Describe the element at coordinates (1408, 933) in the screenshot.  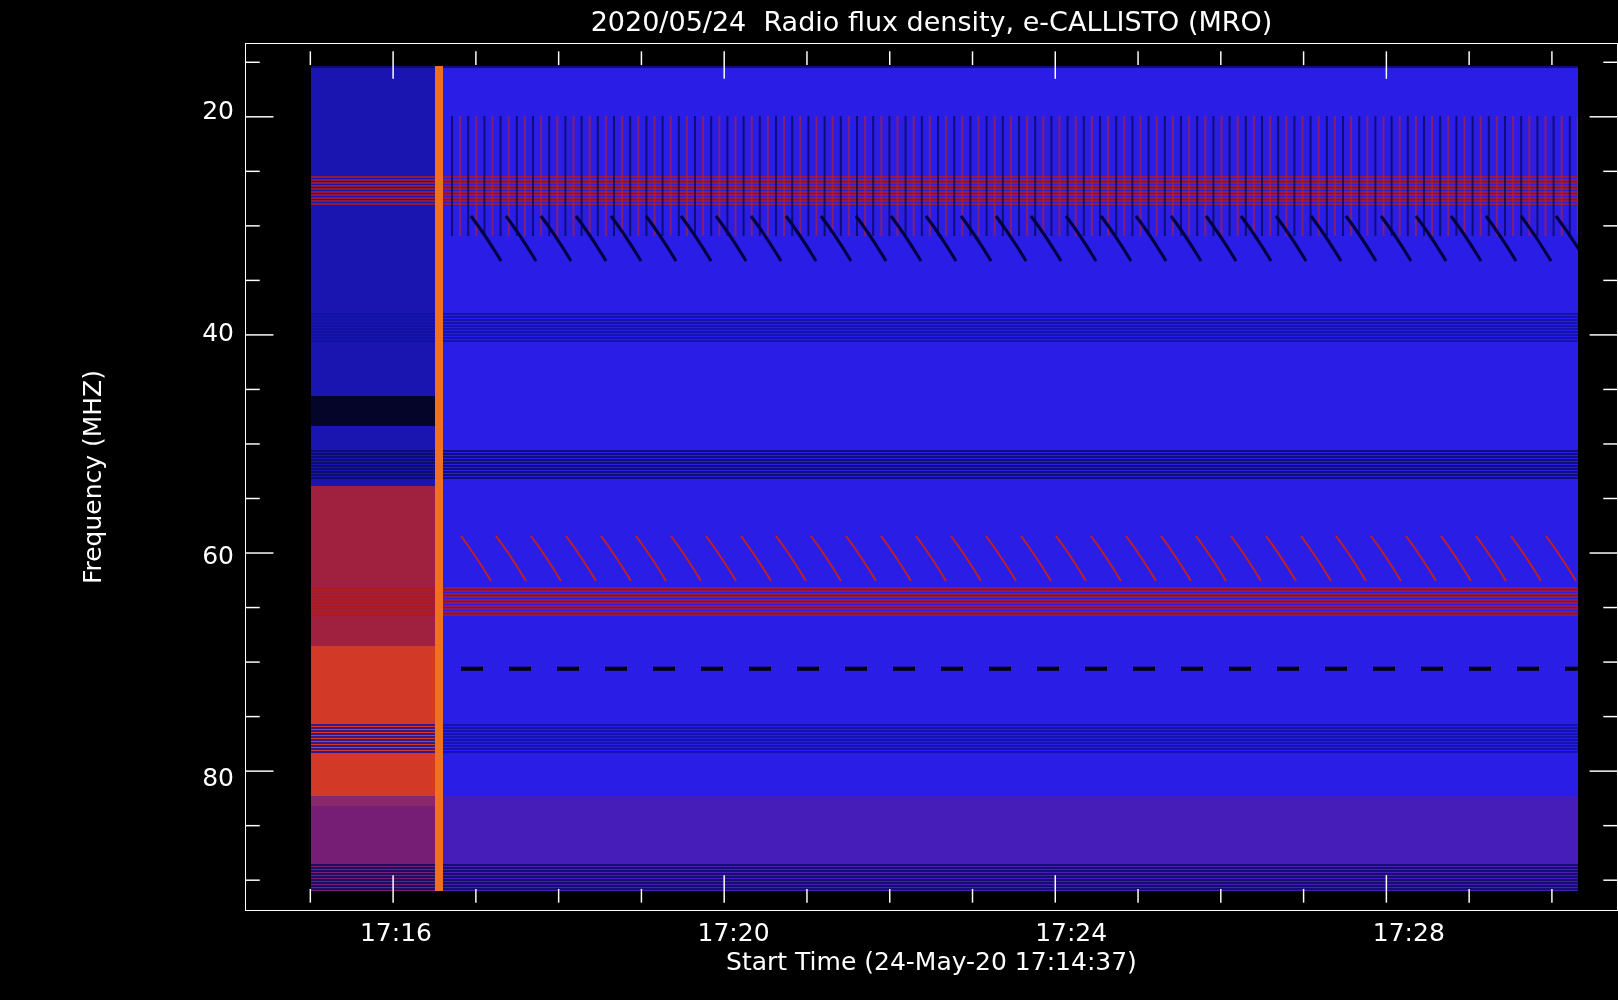
I see `x-tick-label: 17:28` at that location.